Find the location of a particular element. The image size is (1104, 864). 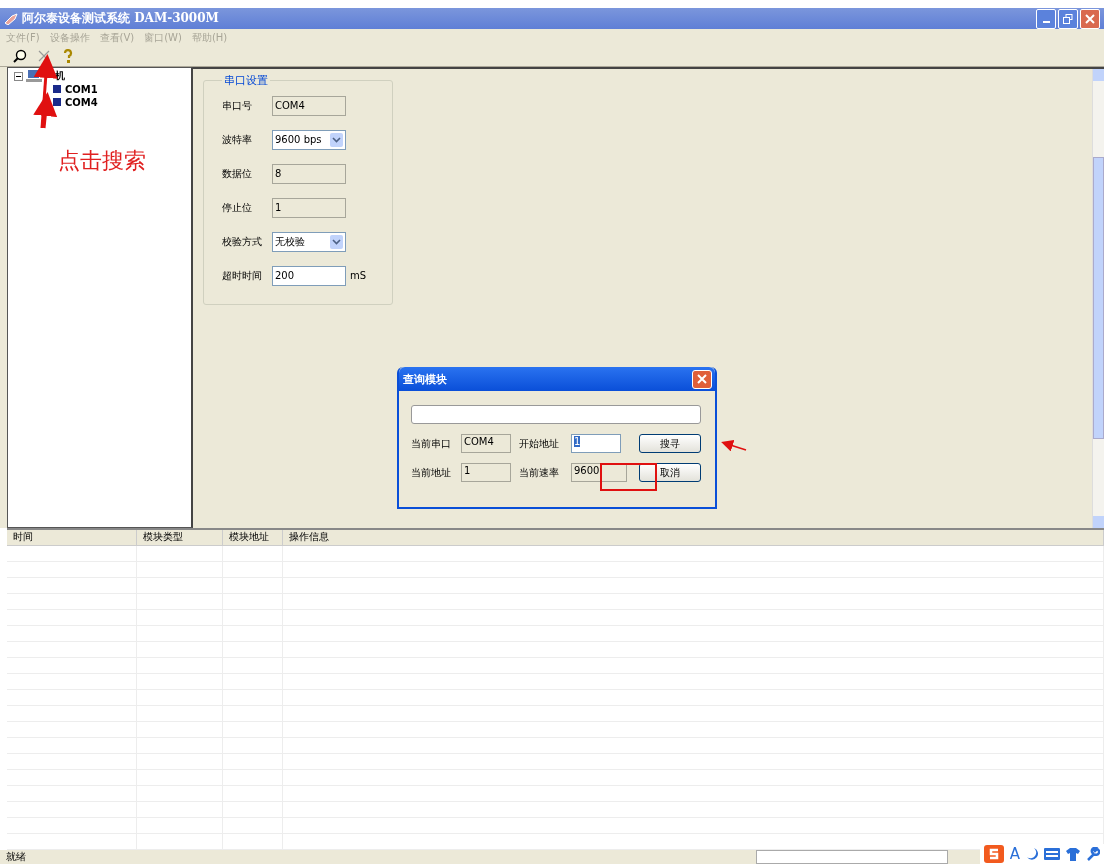

field-label: 校验方式 is located at coordinates (242, 242).